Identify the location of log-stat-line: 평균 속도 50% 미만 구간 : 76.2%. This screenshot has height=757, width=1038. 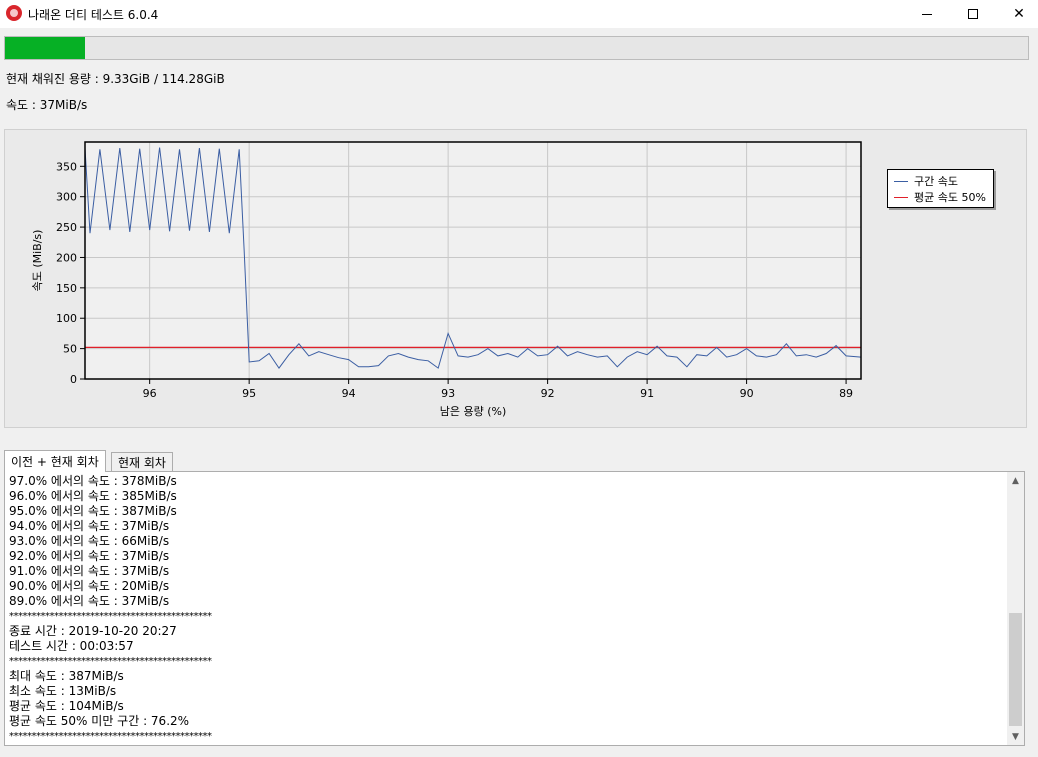
(99, 721).